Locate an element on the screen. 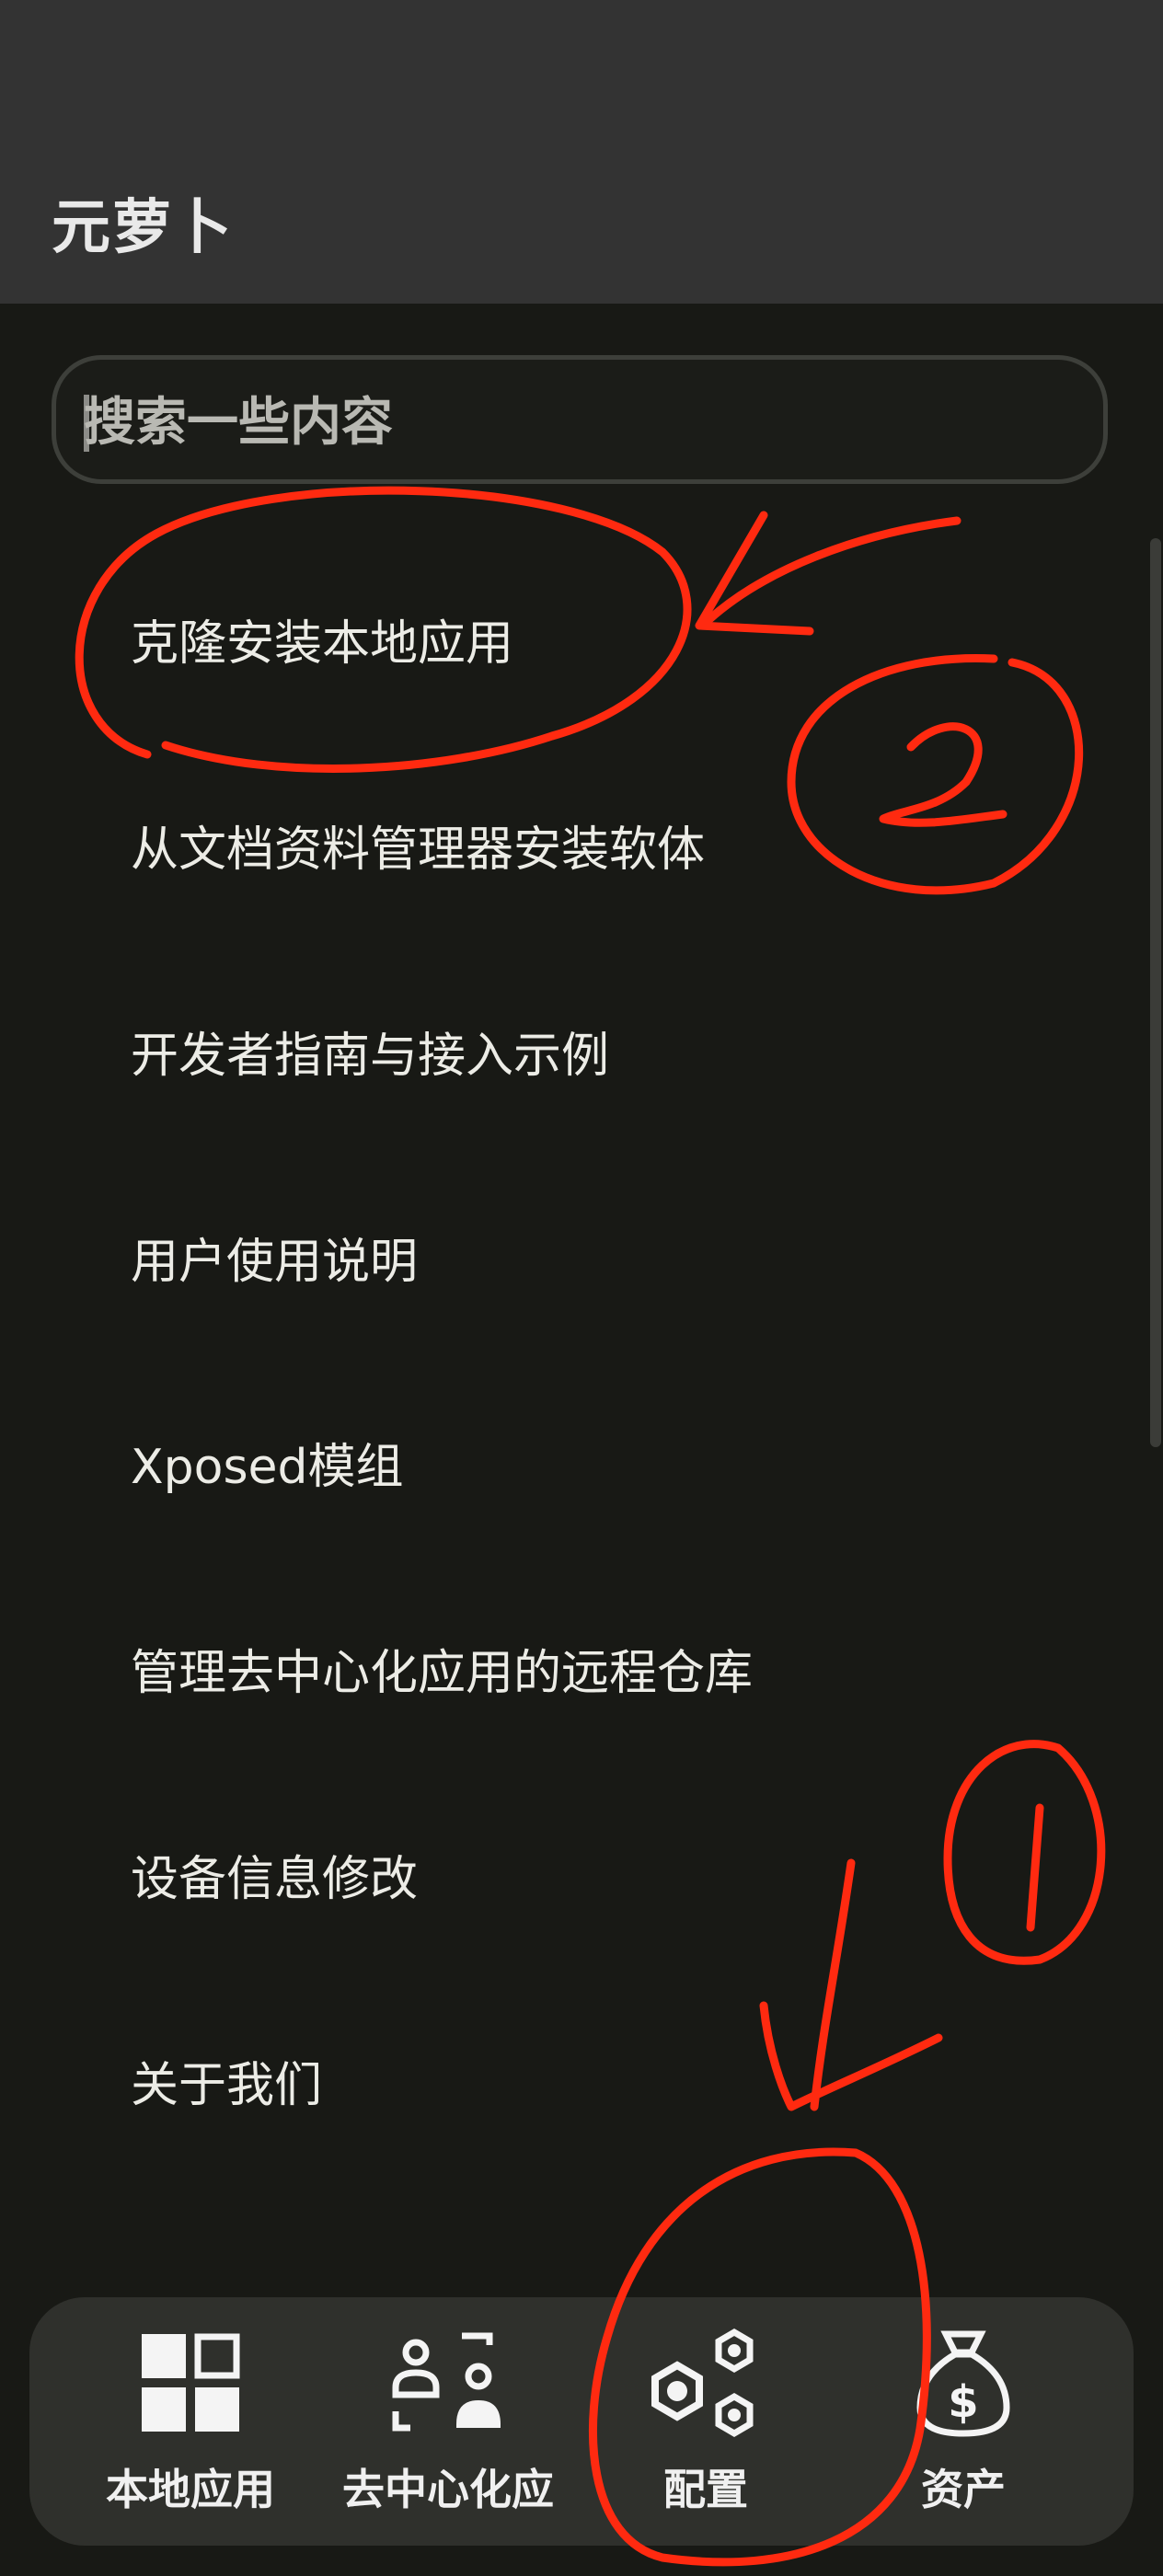  menu-item-remote-repos: 管理去中心化应用的远程仓库 is located at coordinates (591, 1673).